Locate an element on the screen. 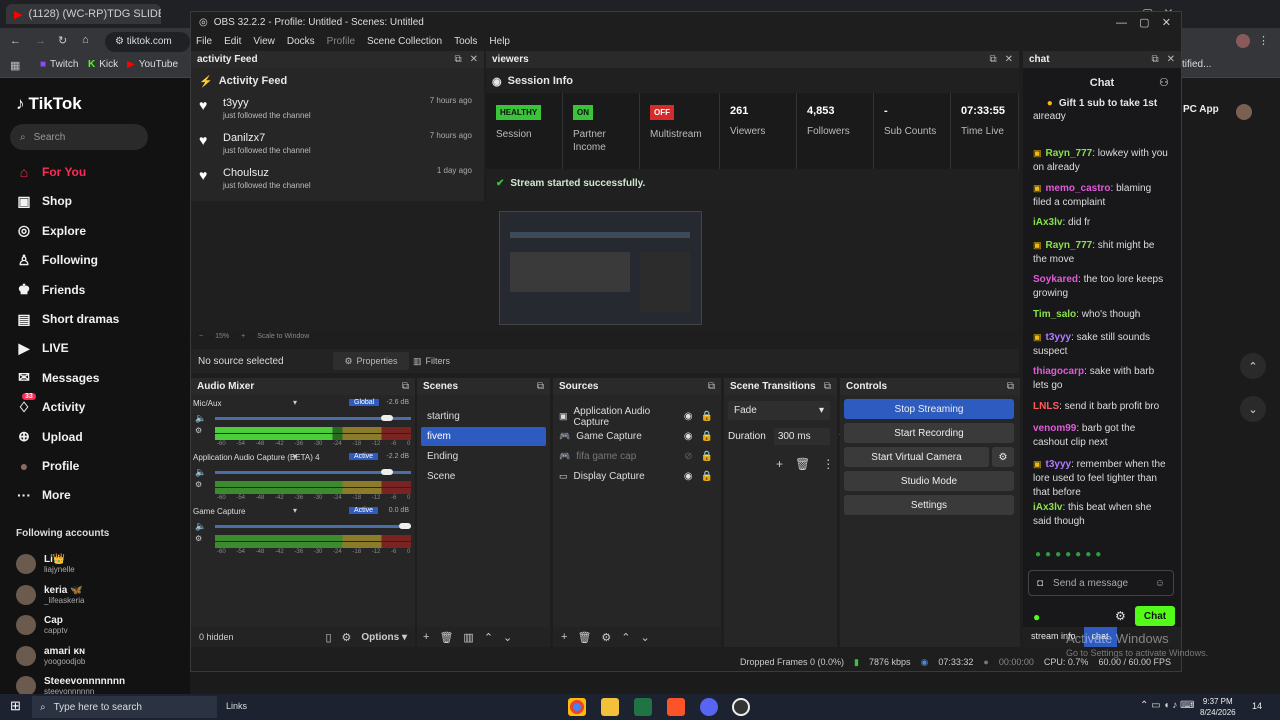 The height and width of the screenshot is (720, 1280). following-account: Cap capptv is located at coordinates (42, 625).